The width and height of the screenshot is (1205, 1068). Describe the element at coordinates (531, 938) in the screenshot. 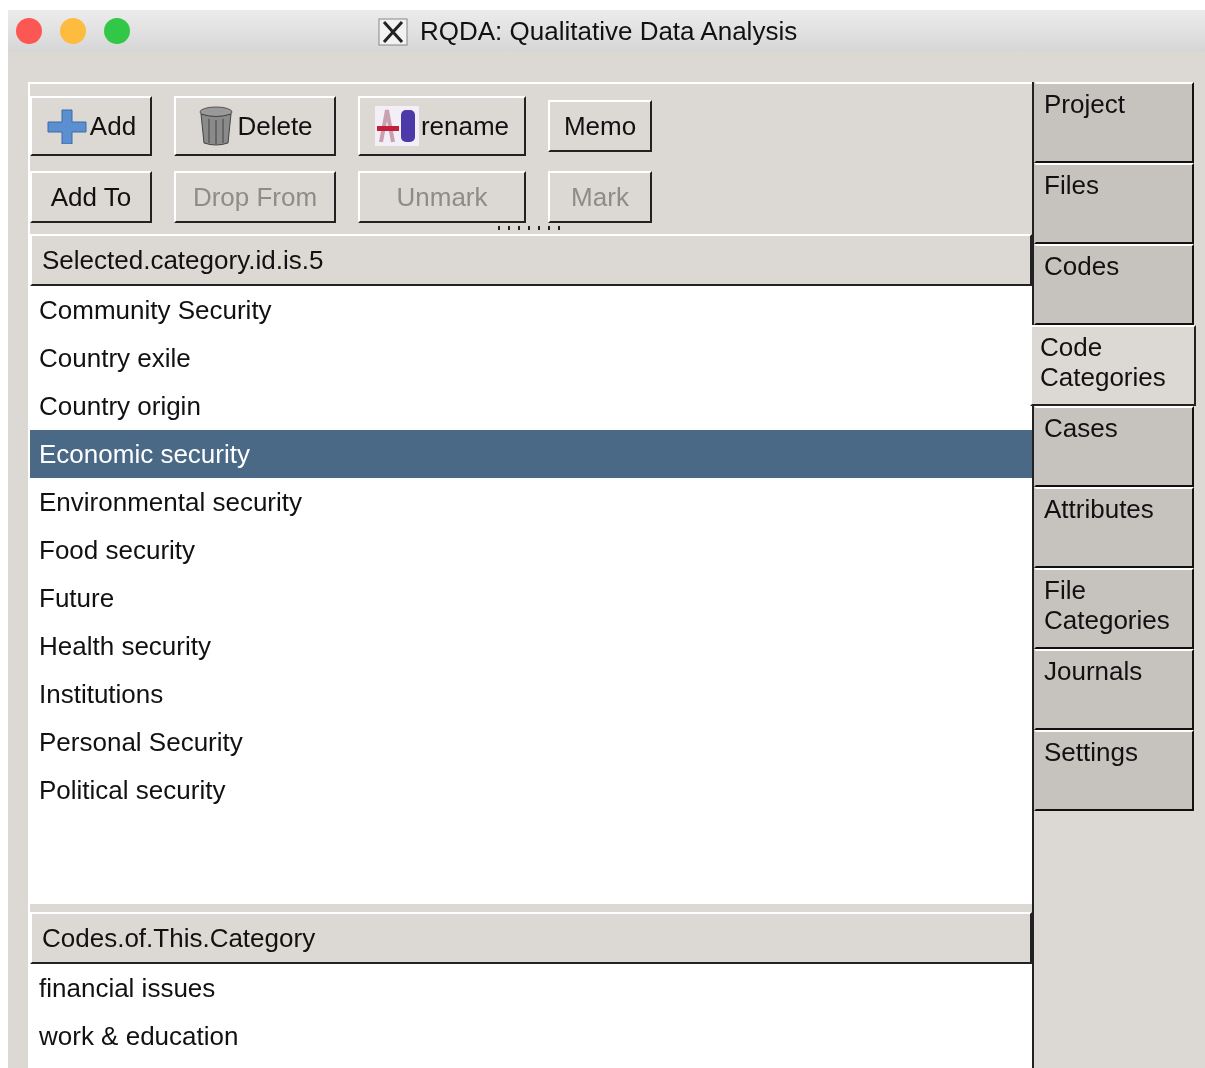

I see `column-header: Codes.of.This.Category` at that location.